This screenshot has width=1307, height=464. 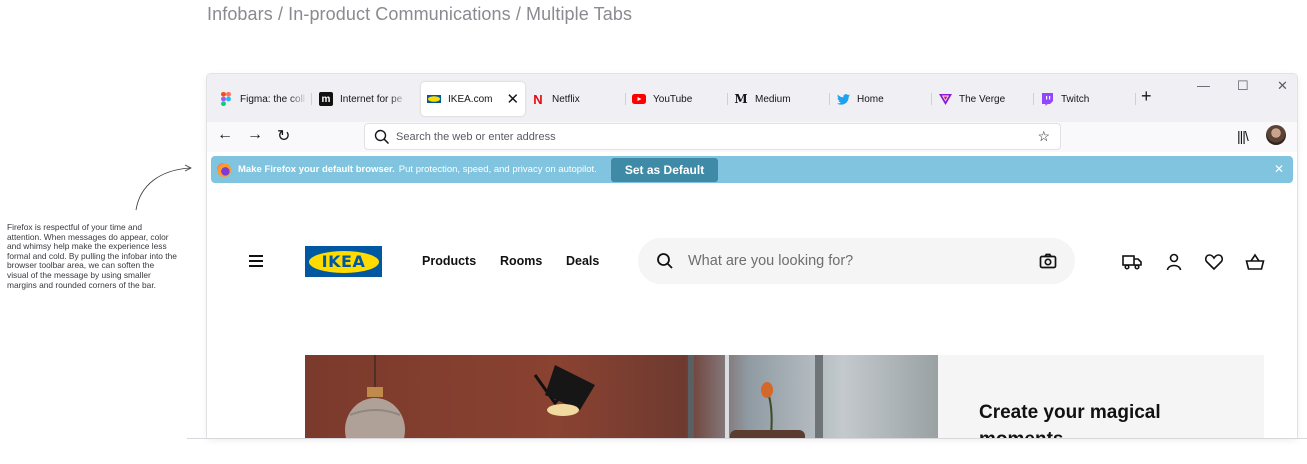 What do you see at coordinates (521, 261) in the screenshot?
I see `nav-rooms: Rooms` at bounding box center [521, 261].